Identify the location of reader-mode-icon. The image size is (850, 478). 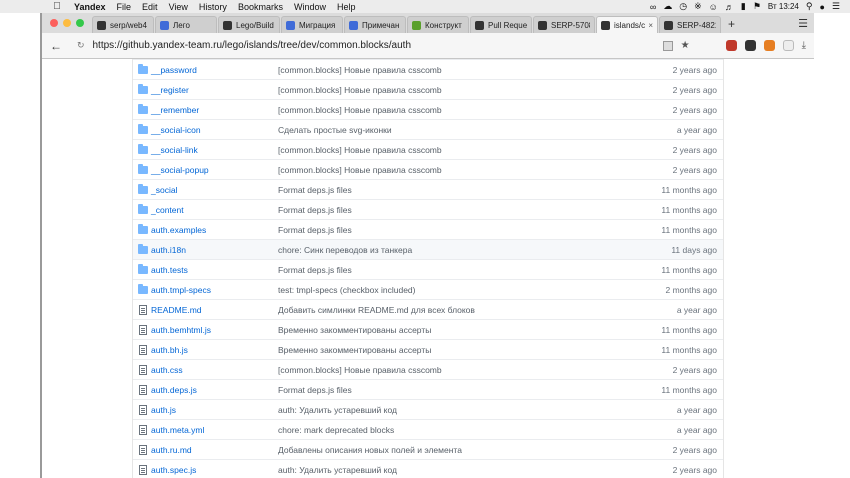
(667, 45).